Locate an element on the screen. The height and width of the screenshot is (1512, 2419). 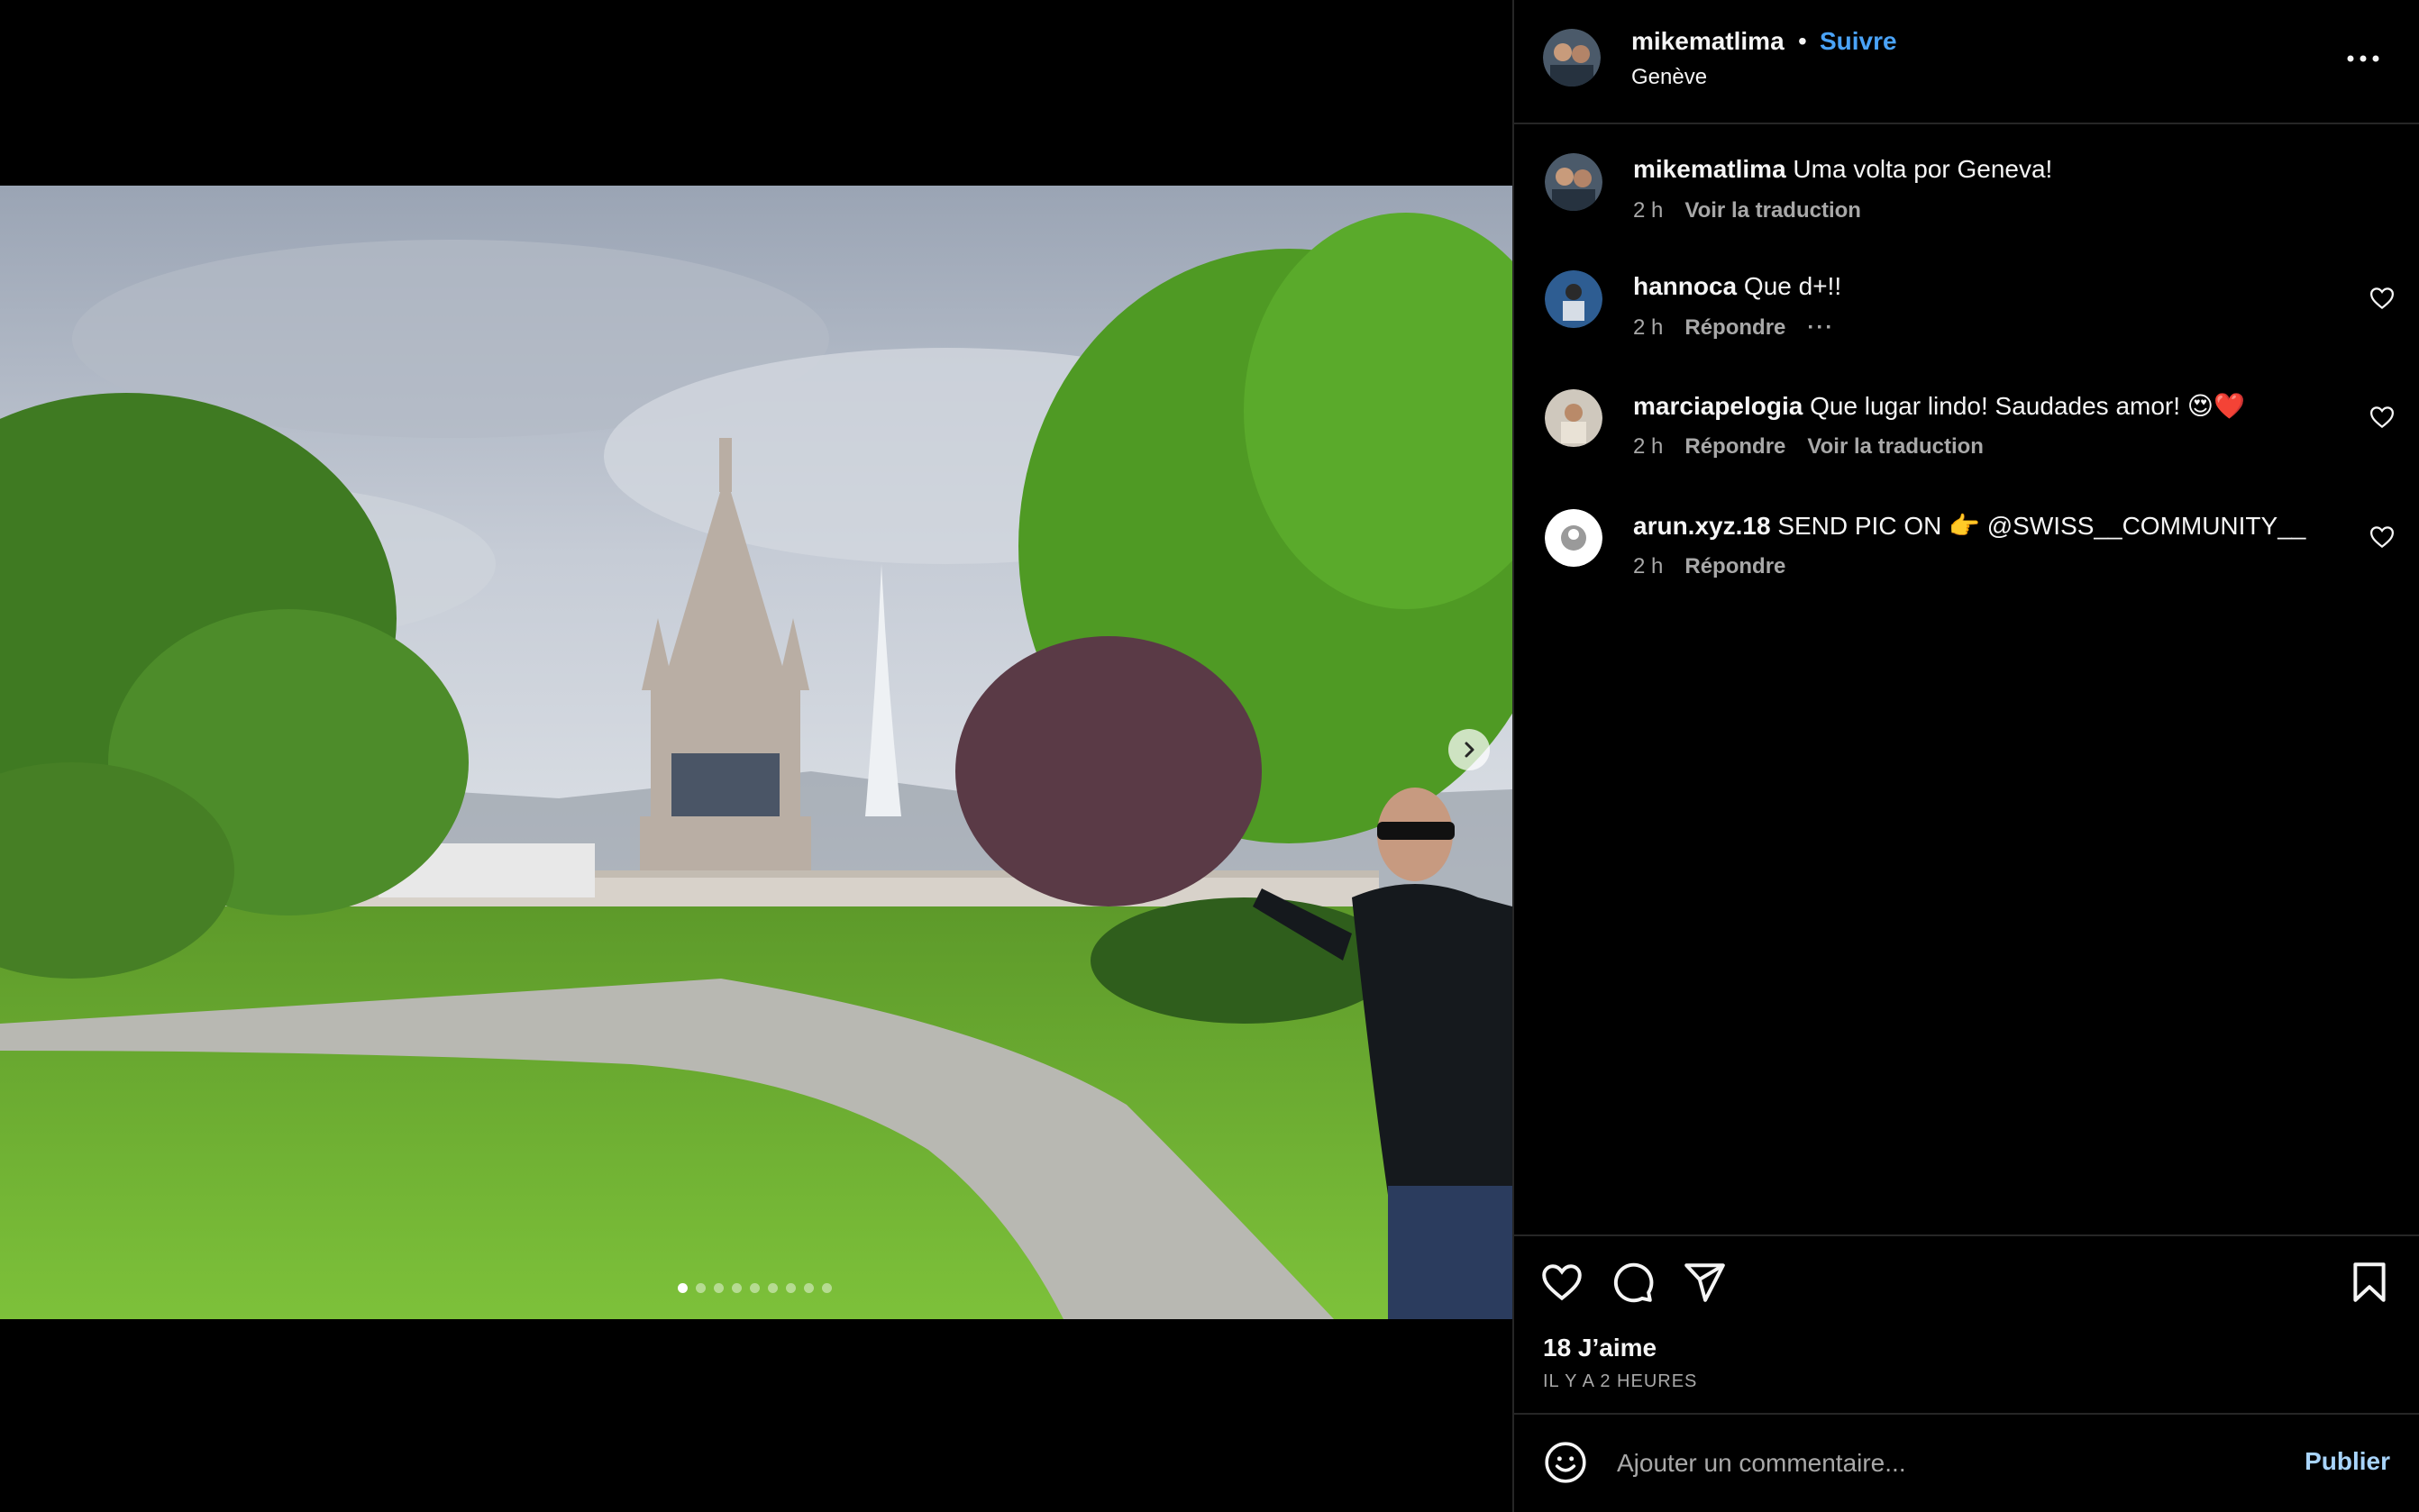
comment-icon is located at coordinates (1633, 1282).